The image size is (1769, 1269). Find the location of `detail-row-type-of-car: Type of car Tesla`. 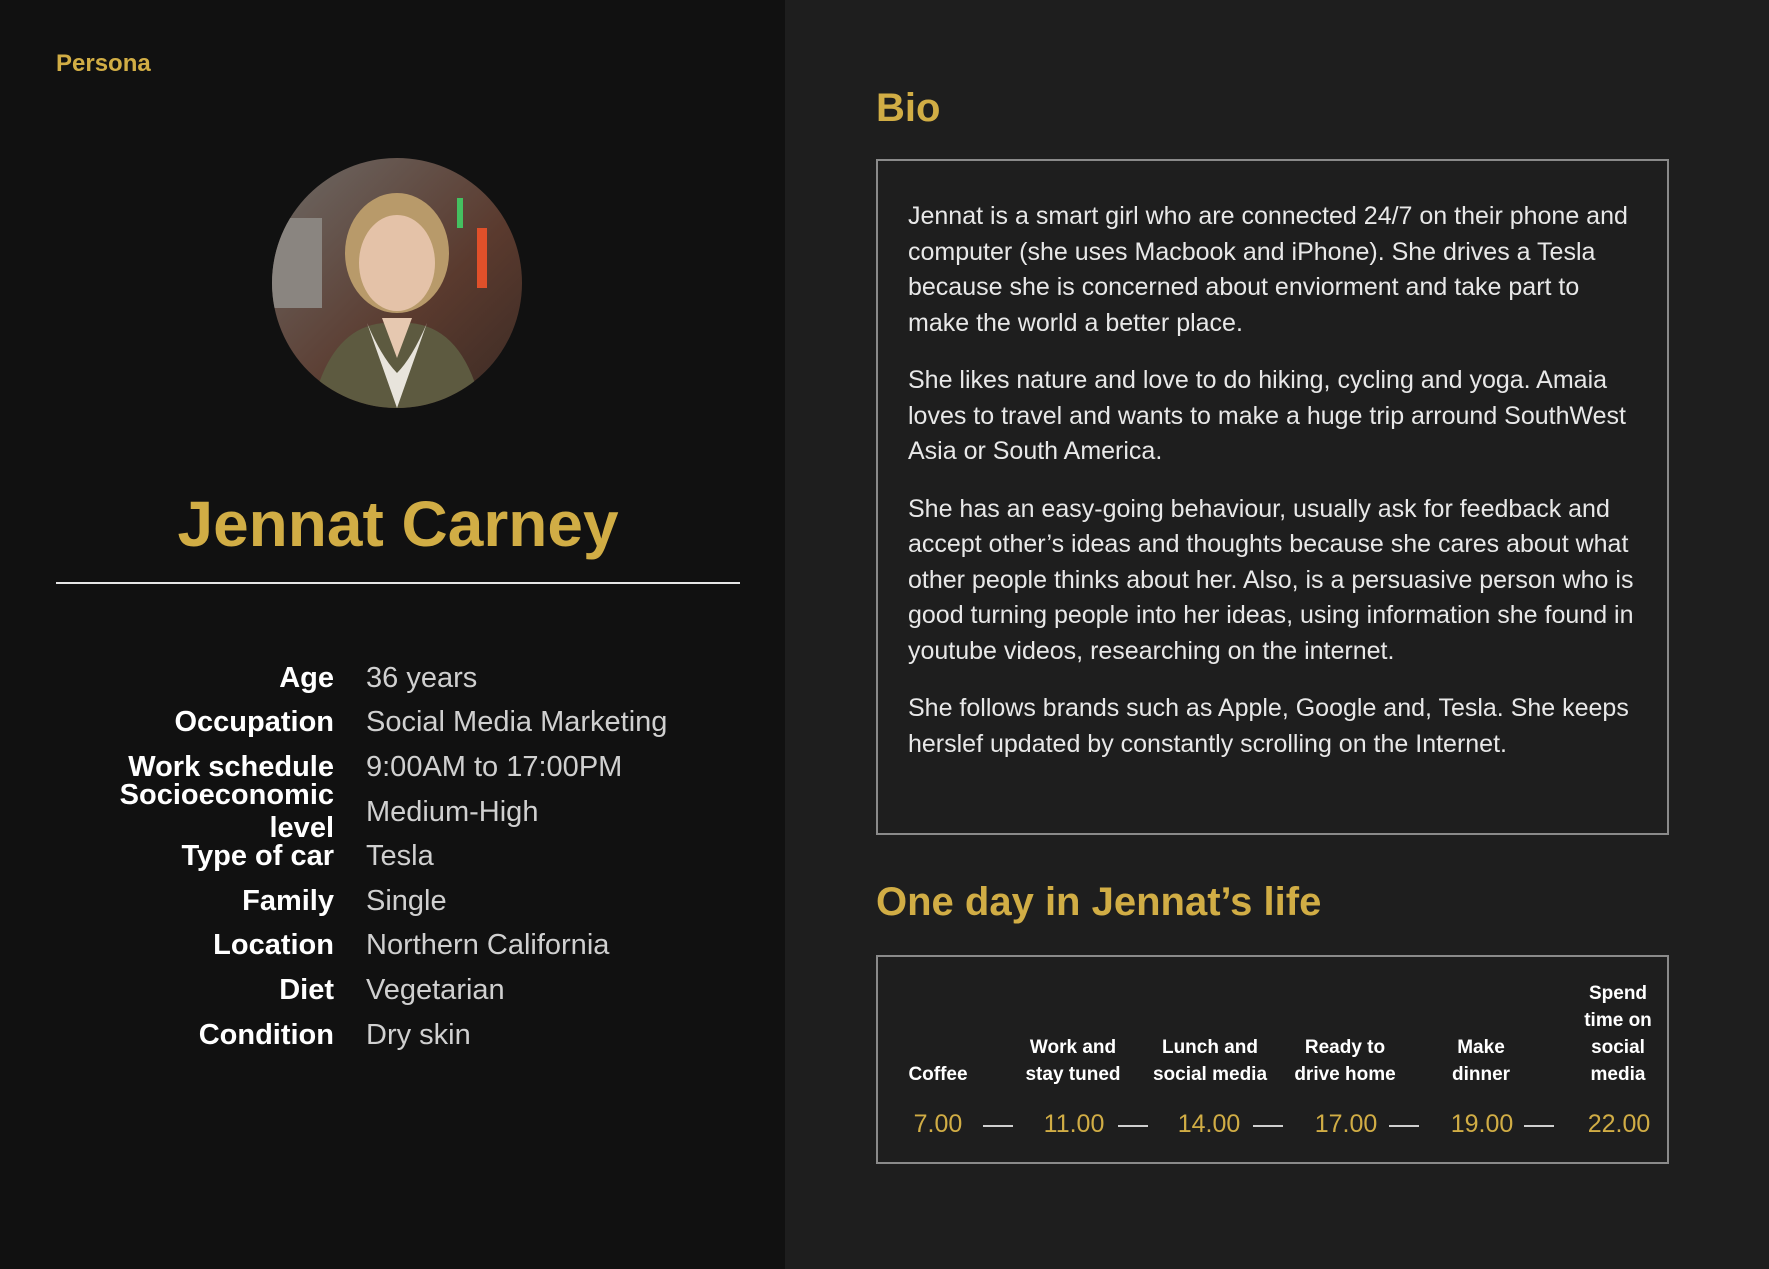

detail-row-type-of-car: Type of car Tesla is located at coordinates (406, 856).